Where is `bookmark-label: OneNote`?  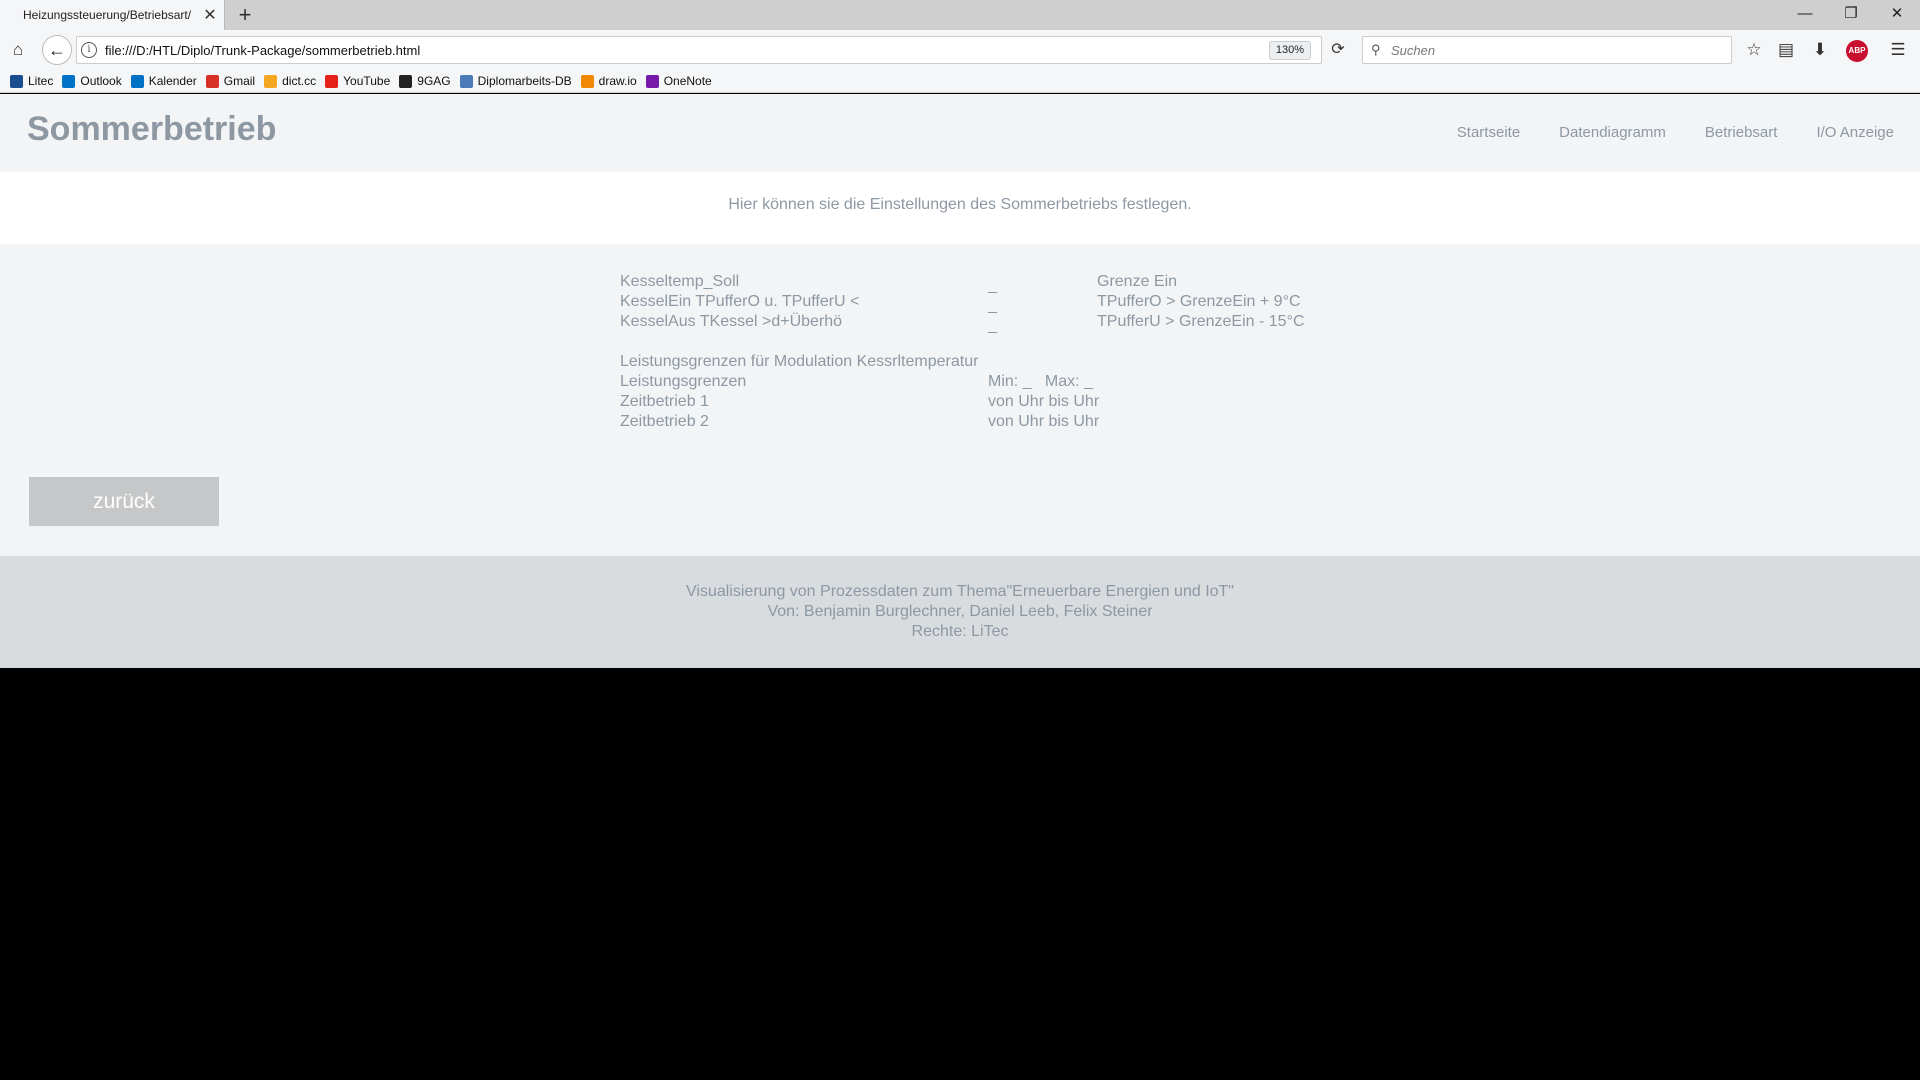
bookmark-label: OneNote is located at coordinates (687, 81).